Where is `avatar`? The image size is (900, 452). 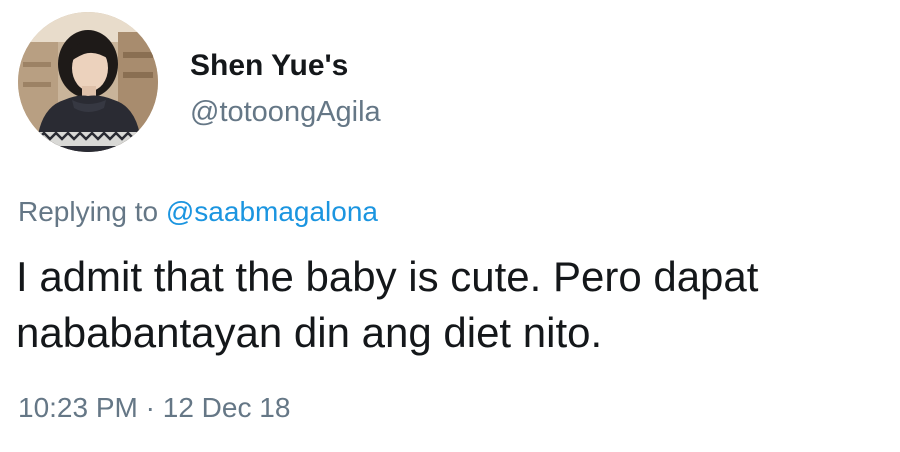 avatar is located at coordinates (88, 82).